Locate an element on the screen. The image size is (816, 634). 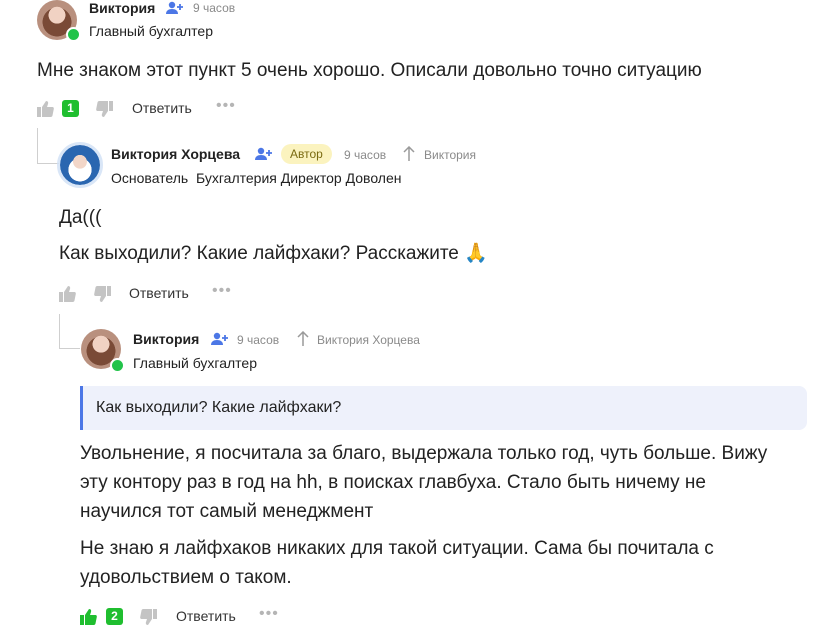
comment-text: Да((( is located at coordinates (80, 217).